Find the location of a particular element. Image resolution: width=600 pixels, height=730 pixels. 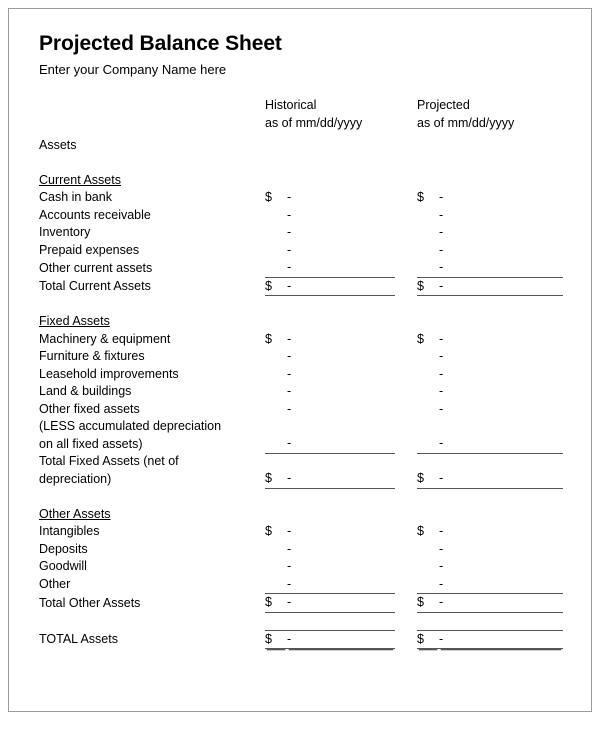

table-row: Other fixed assets - - is located at coordinates (301, 410).